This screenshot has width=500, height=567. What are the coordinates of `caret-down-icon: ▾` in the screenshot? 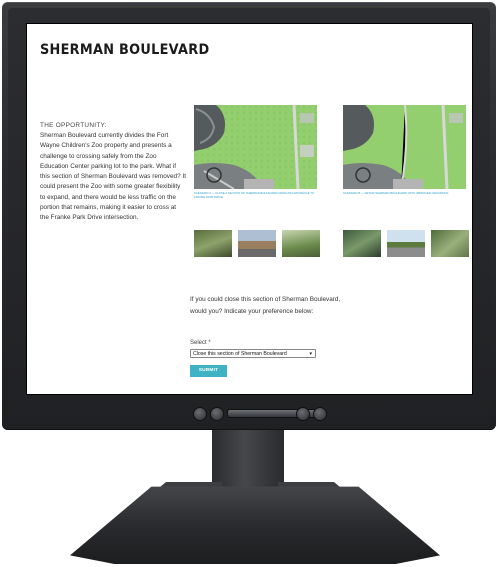 It's located at (310, 354).